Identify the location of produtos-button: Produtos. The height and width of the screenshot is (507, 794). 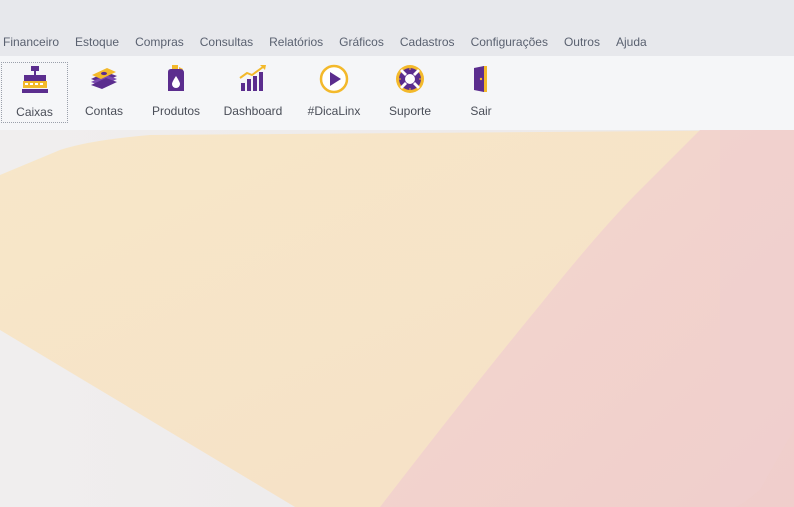
(176, 92).